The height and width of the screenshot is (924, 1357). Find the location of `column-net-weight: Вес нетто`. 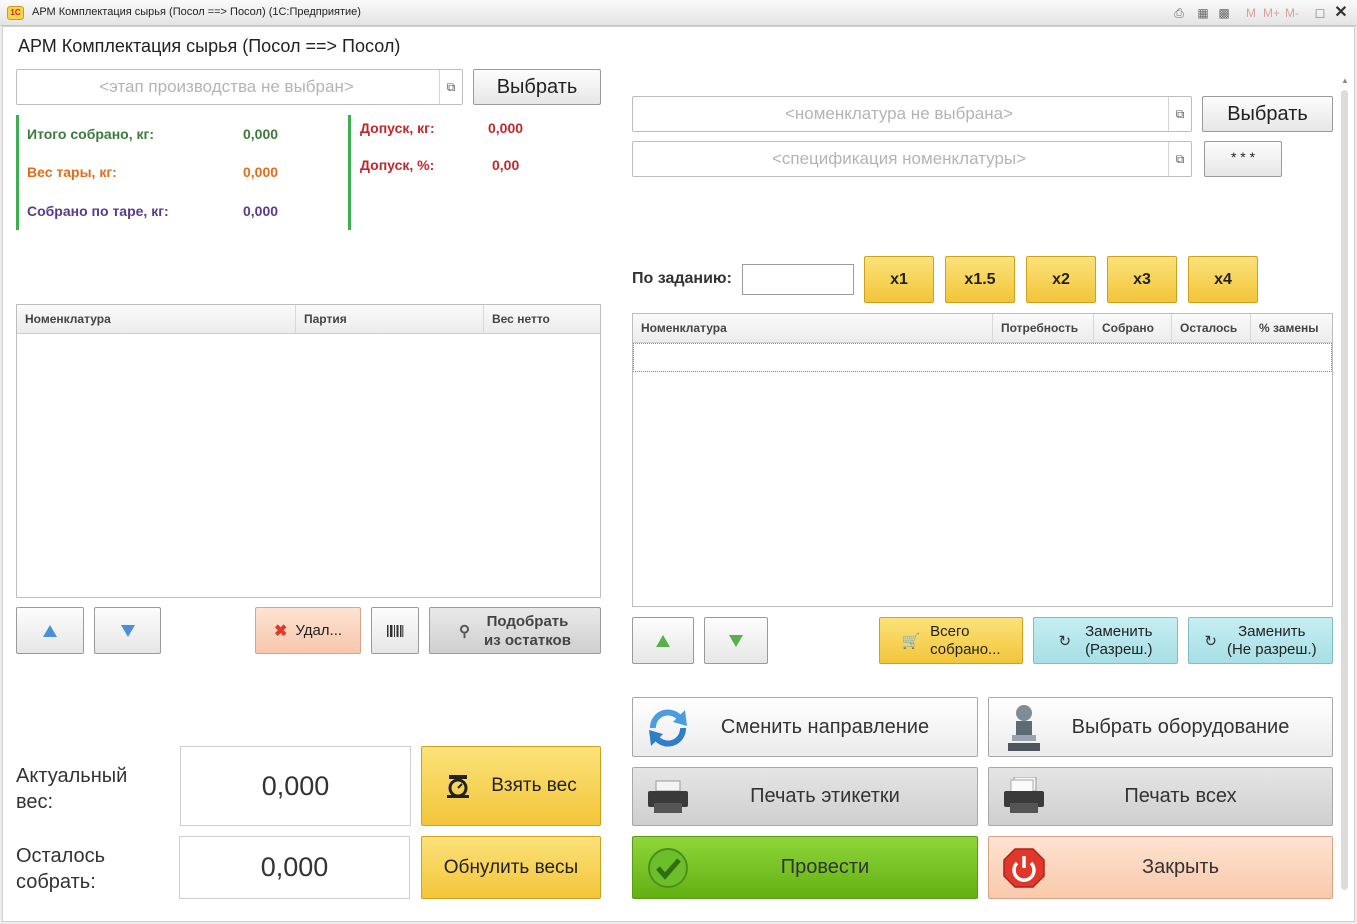

column-net-weight: Вес нетто is located at coordinates (542, 319).